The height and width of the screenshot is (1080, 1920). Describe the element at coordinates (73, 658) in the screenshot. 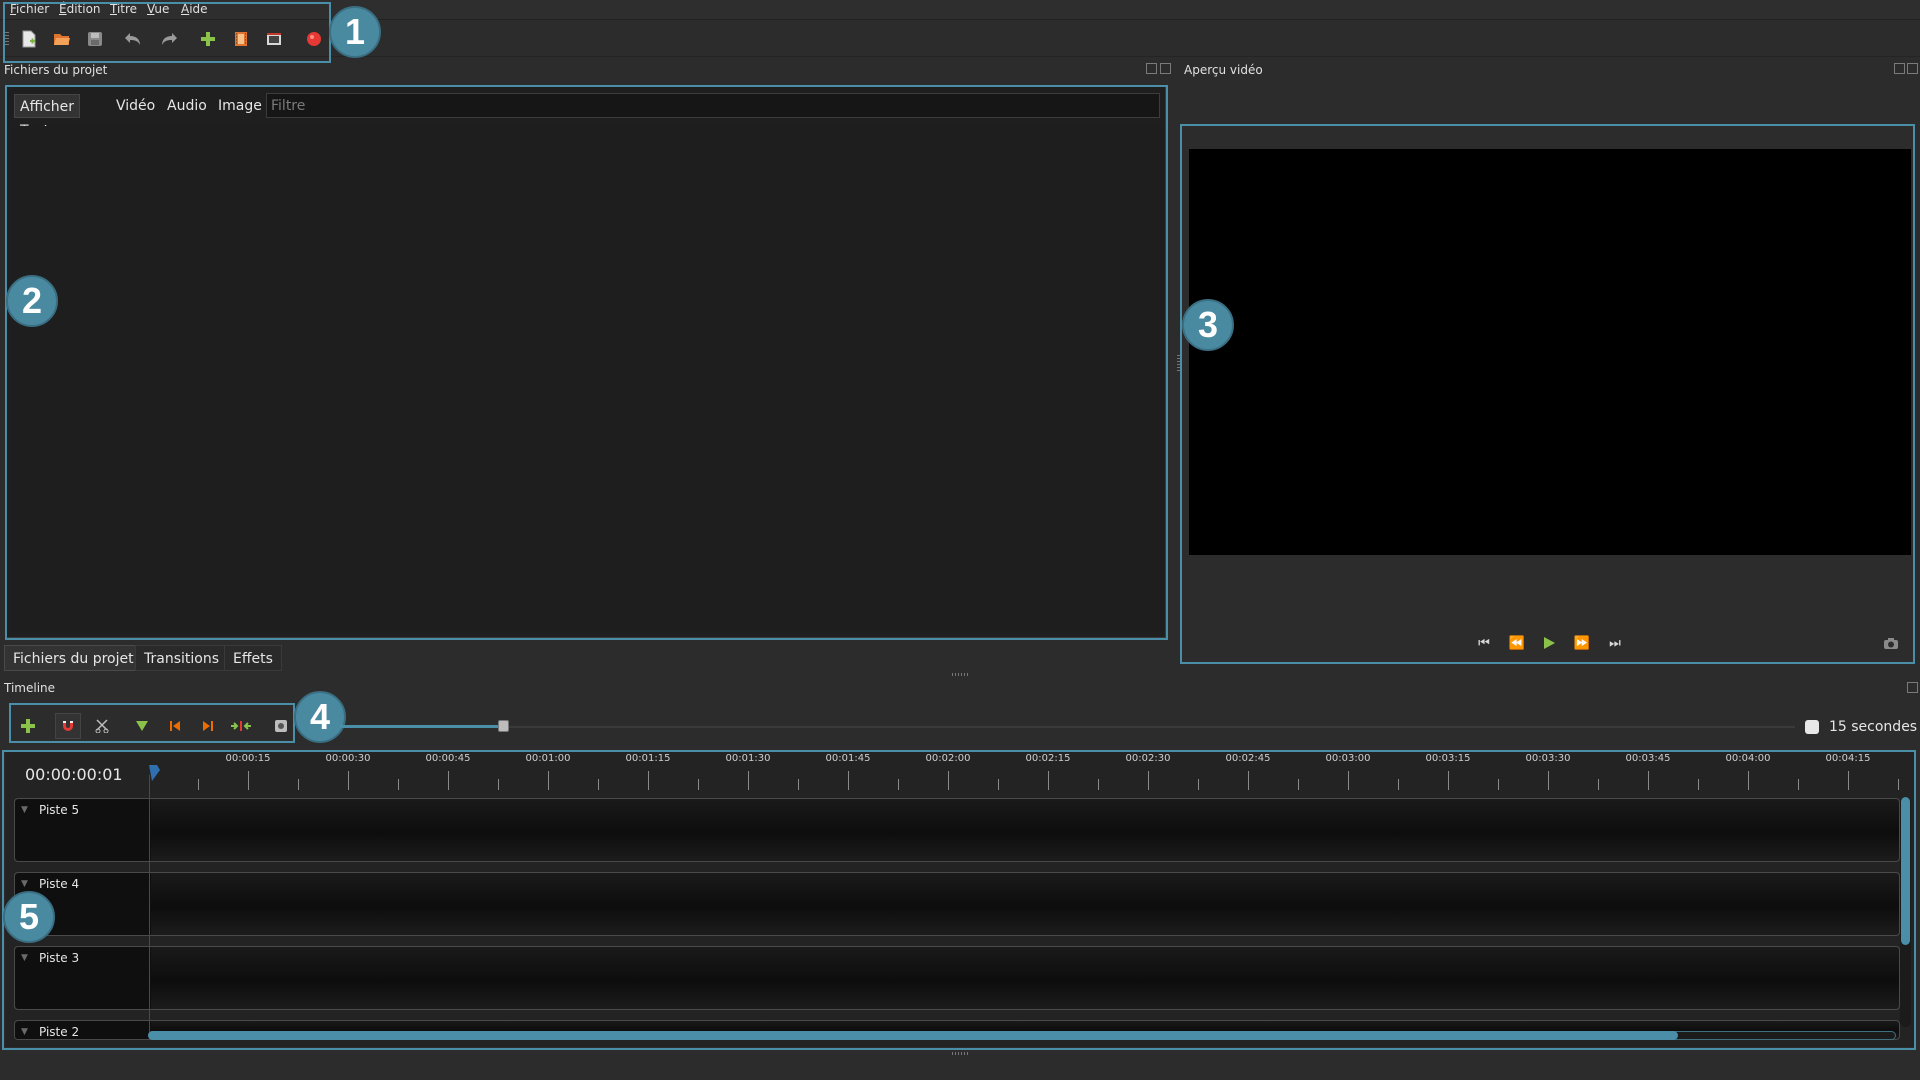

I see `tab-project-files: Fichiers du projet` at that location.